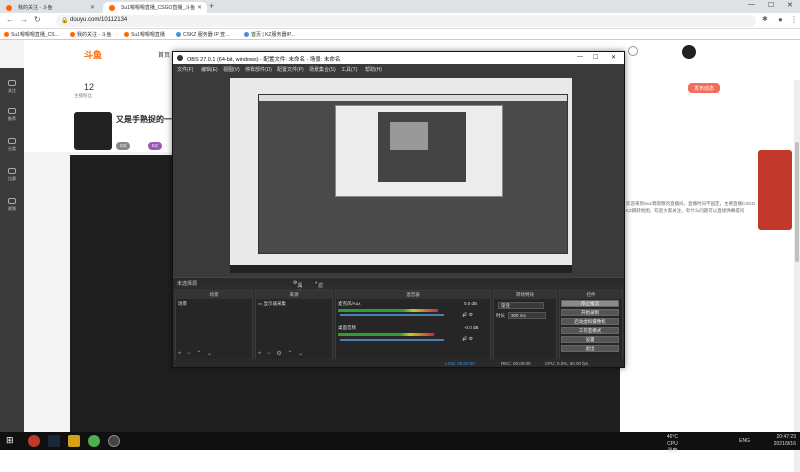 This screenshot has height=472, width=800. I want to click on app-icon-yellow, so click(74, 441).